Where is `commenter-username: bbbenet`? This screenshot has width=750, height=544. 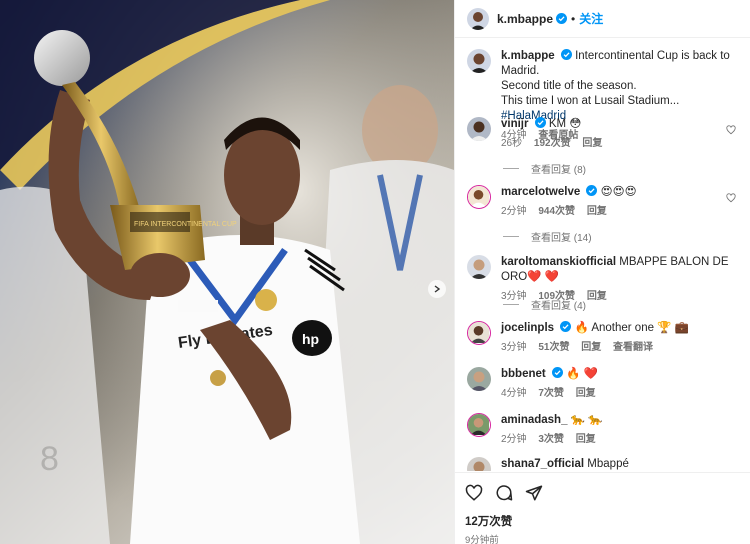 commenter-username: bbbenet is located at coordinates (523, 374).